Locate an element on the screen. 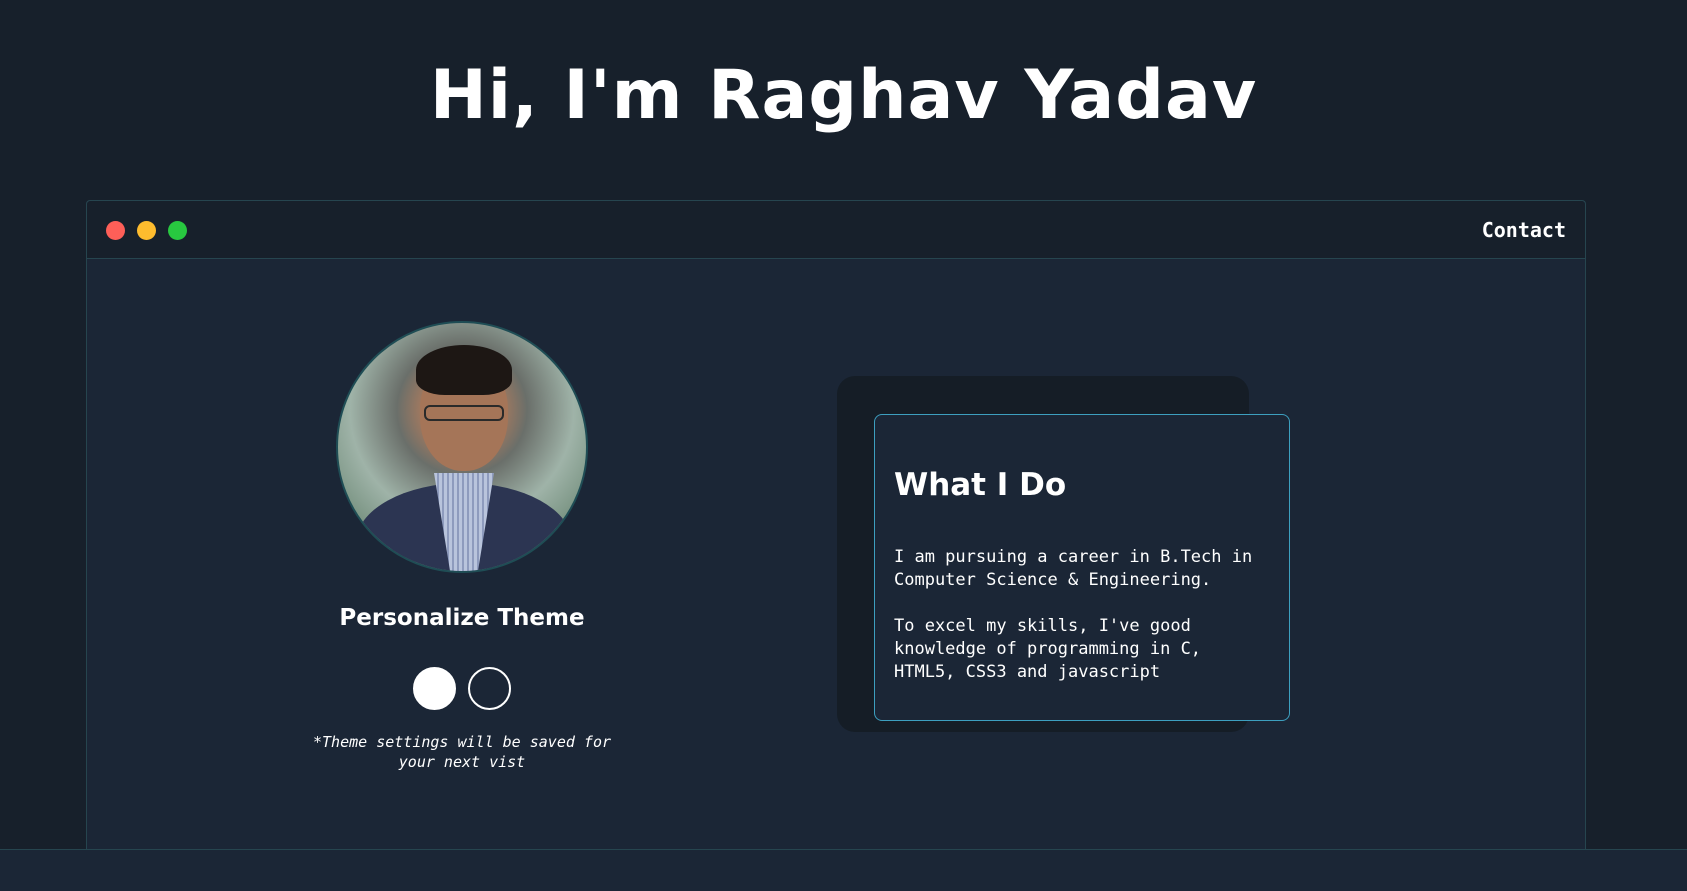 This screenshot has width=1687, height=891. maximize-dot-icon is located at coordinates (177, 230).